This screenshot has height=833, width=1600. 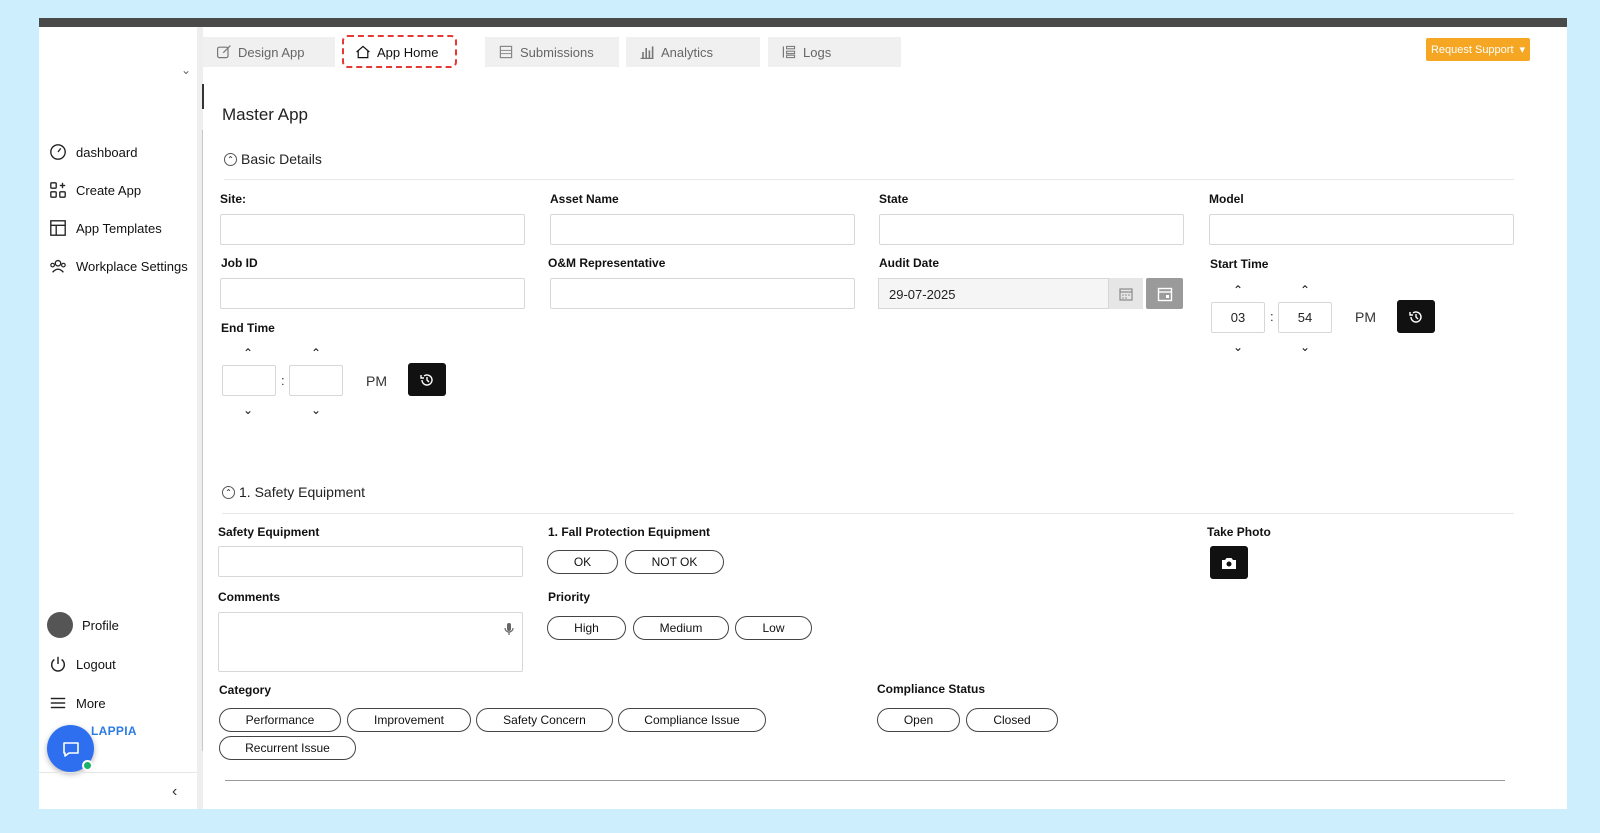 I want to click on take-photo-button, so click(x=1229, y=562).